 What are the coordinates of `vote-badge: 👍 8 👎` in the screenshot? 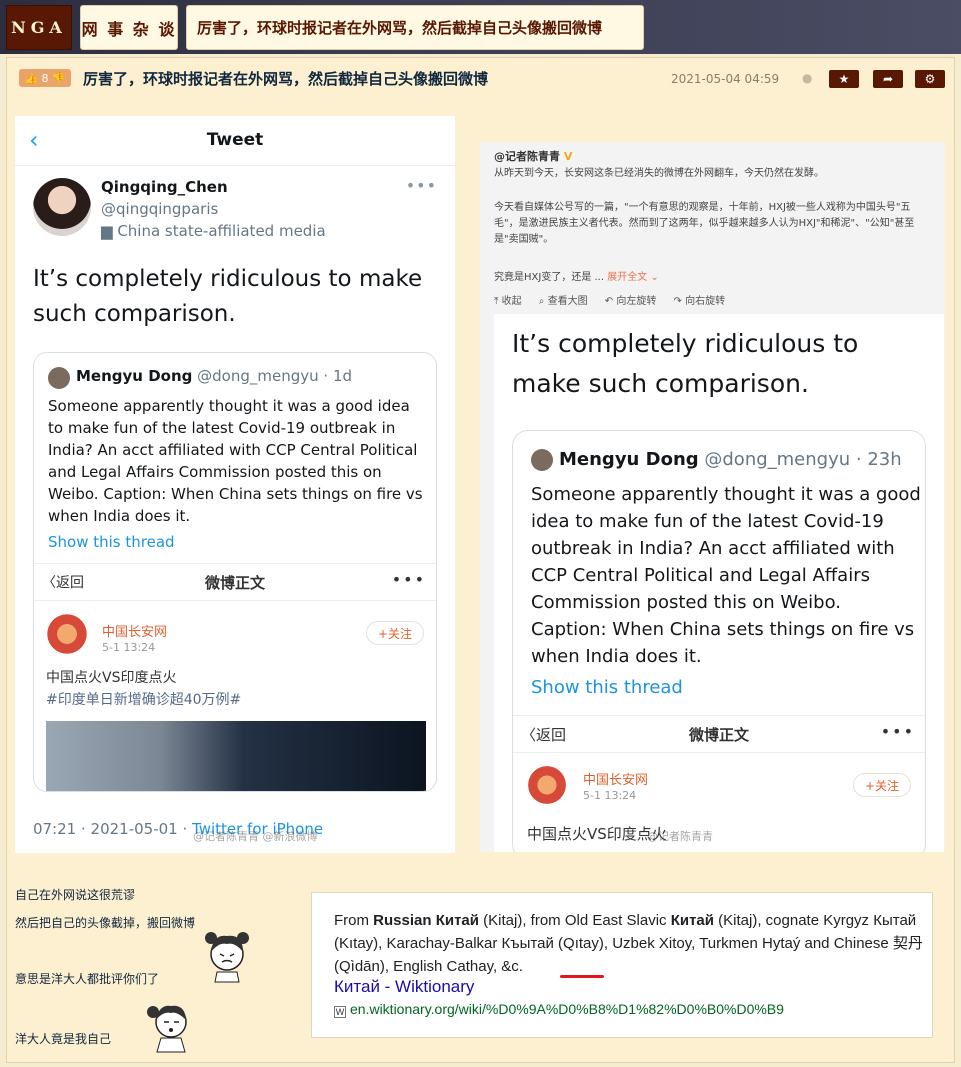 It's located at (45, 78).